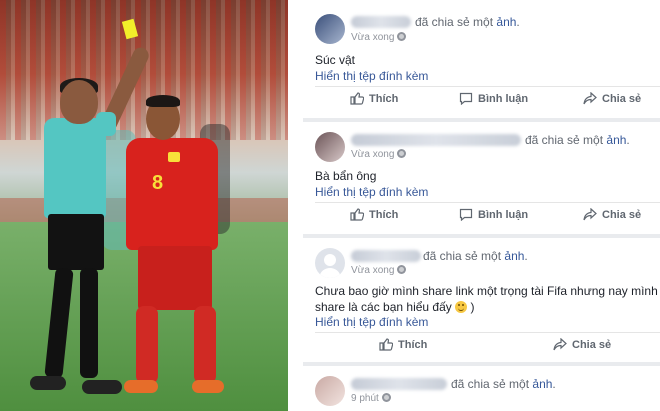 The height and width of the screenshot is (411, 660). What do you see at coordinates (48, 383) in the screenshot?
I see `referee-shoe-left` at bounding box center [48, 383].